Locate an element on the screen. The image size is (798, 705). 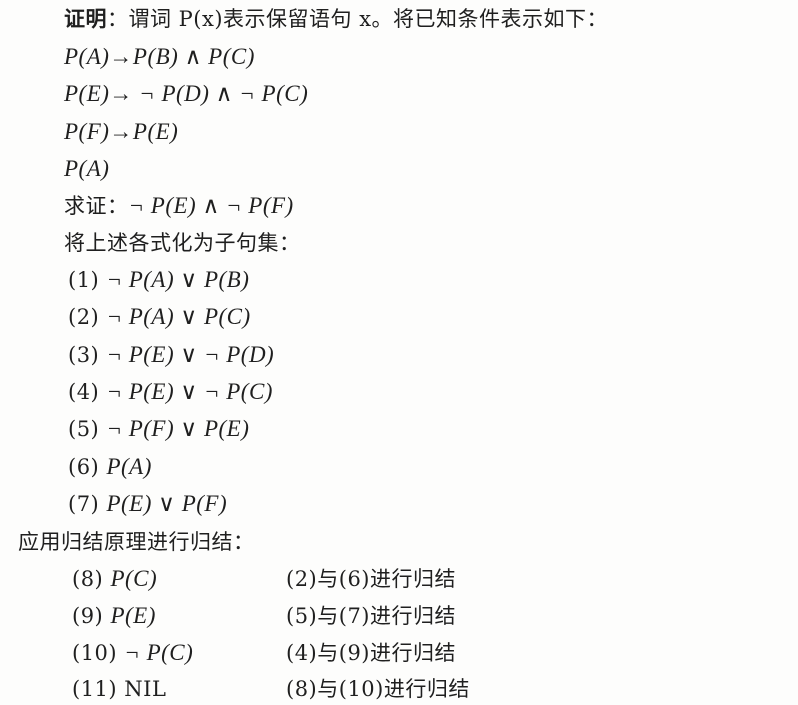
resolution-step-10: (10) ¬ P(C) is located at coordinates (132, 653).